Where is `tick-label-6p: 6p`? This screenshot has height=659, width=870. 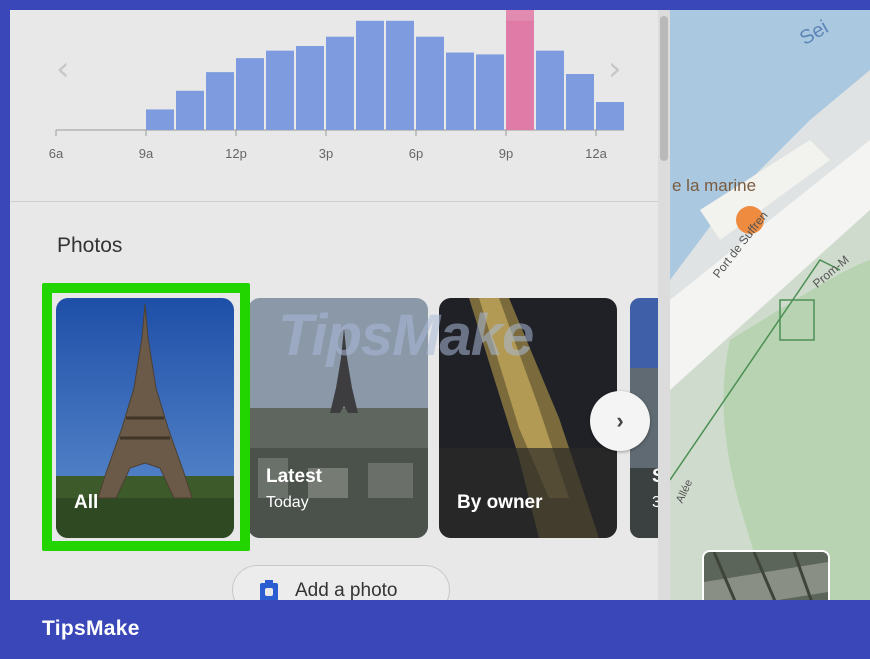 tick-label-6p: 6p is located at coordinates (416, 153).